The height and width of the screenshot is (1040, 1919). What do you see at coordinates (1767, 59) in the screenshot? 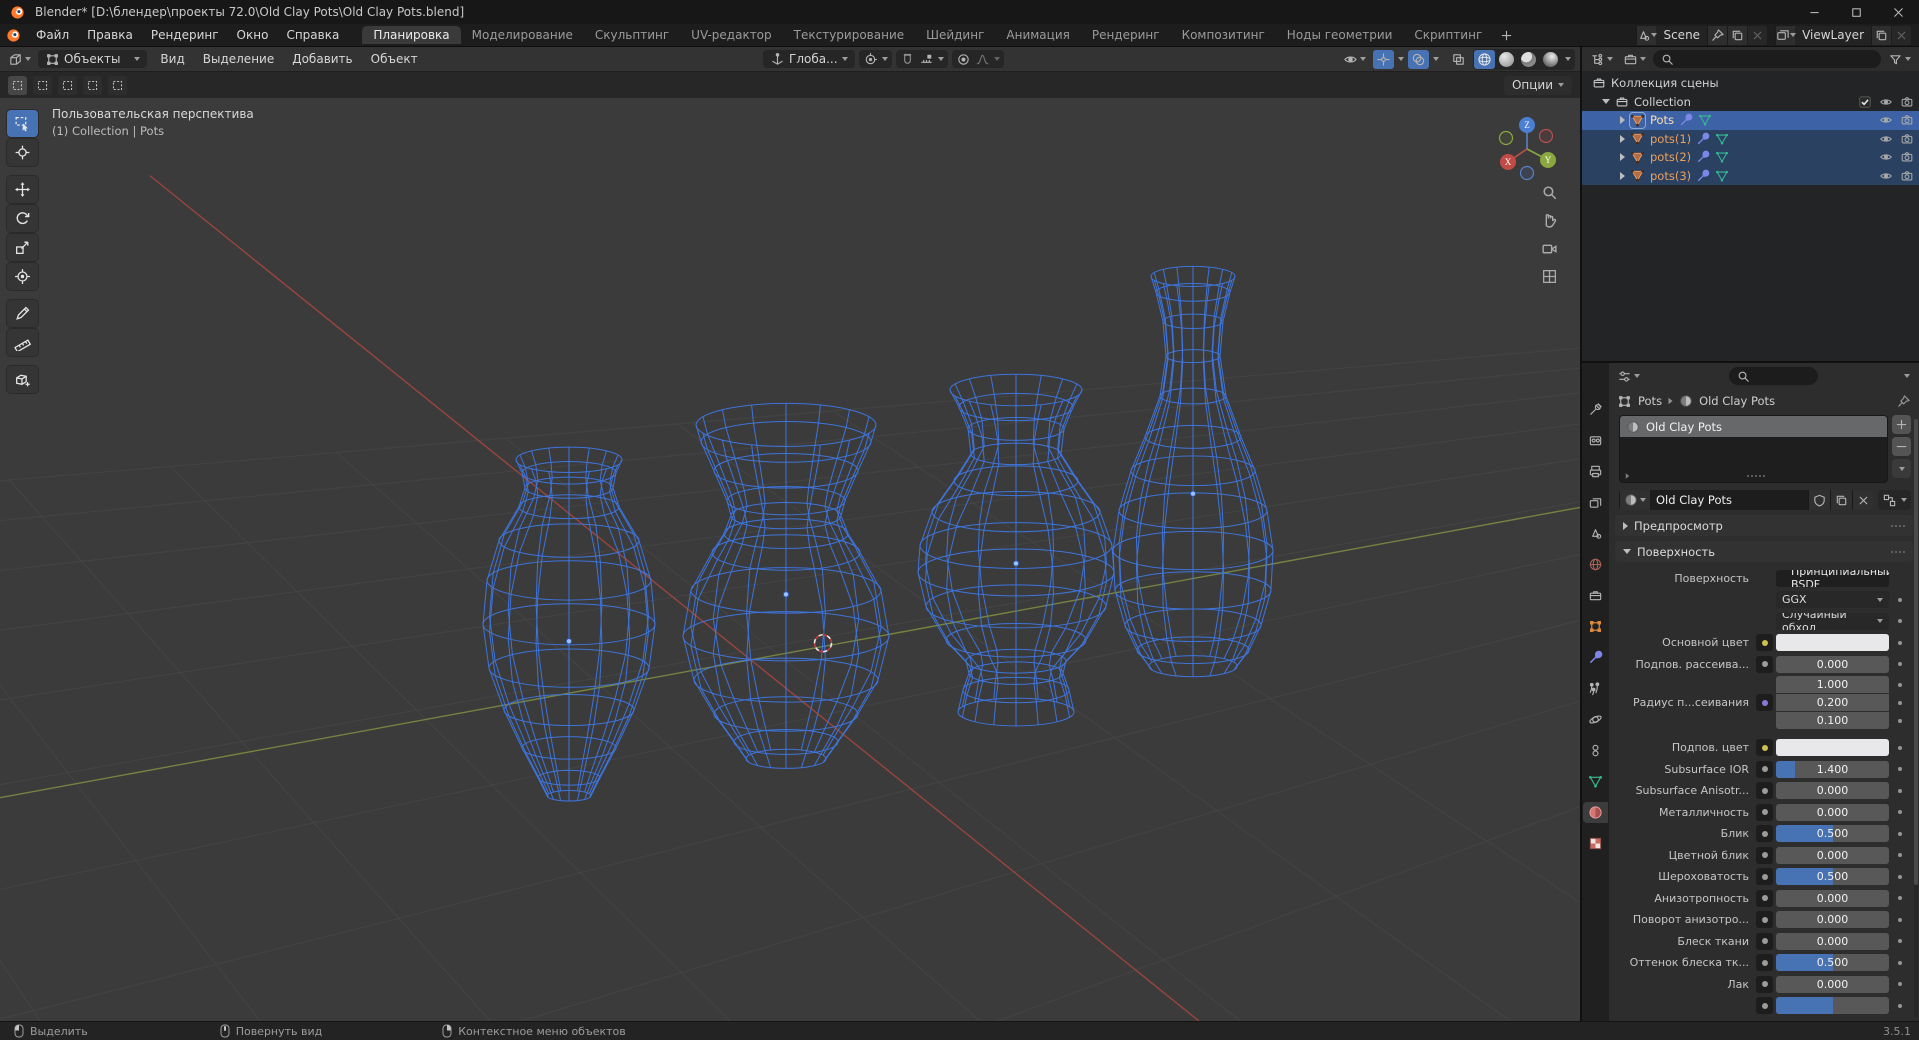
I see `outliner-search-input` at bounding box center [1767, 59].